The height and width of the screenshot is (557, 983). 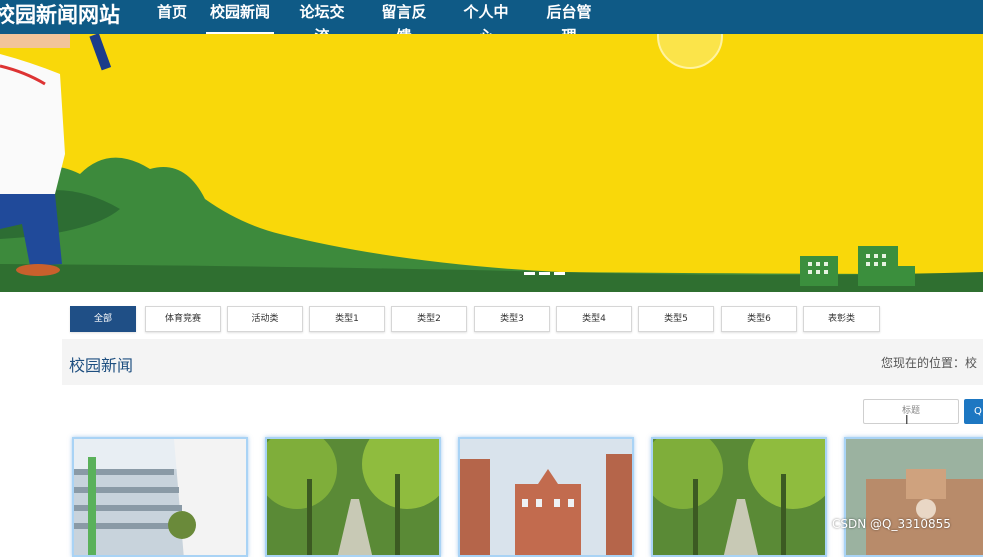 What do you see at coordinates (569, 22) in the screenshot?
I see `nav-item-admin: 后台管理` at bounding box center [569, 22].